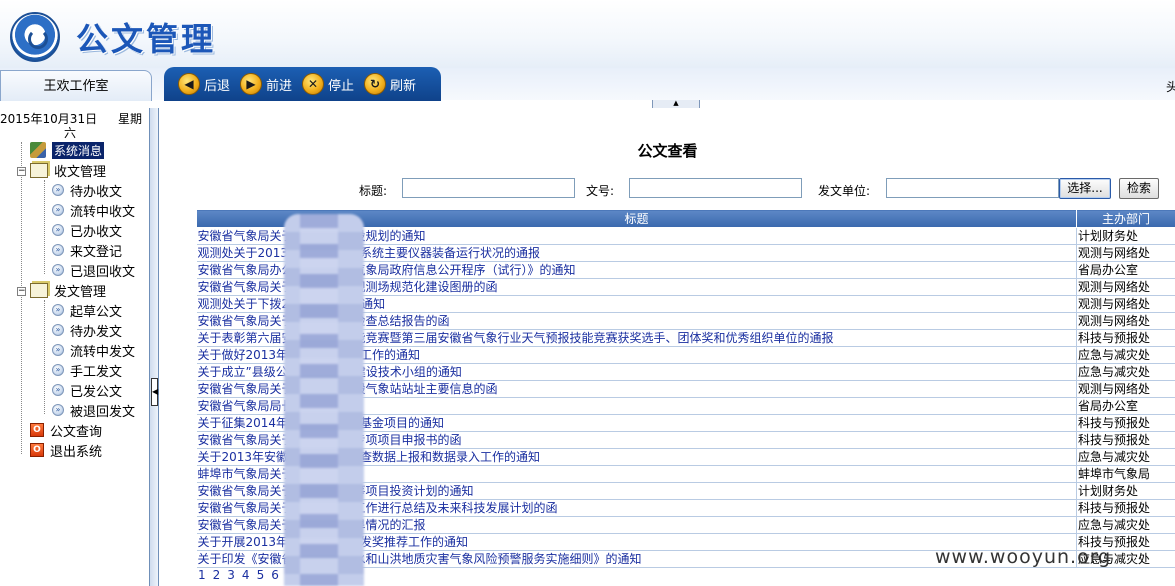 Image resolution: width=1175 pixels, height=586 pixels. I want to click on stop-label: 停止, so click(341, 86).